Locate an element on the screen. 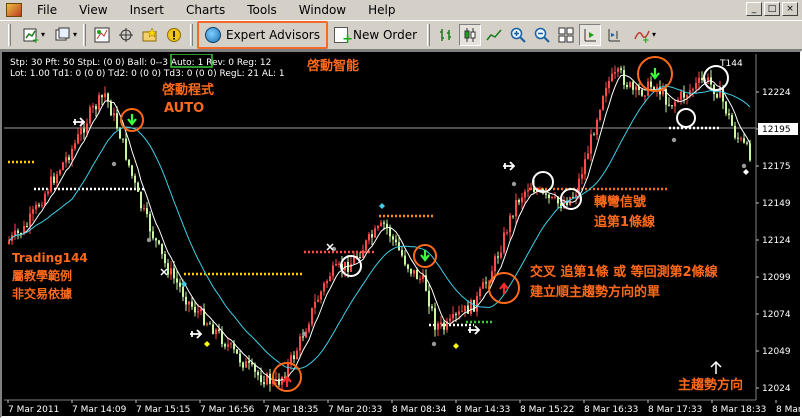 The image size is (802, 418). down-arrow-icon is located at coordinates (655, 74).